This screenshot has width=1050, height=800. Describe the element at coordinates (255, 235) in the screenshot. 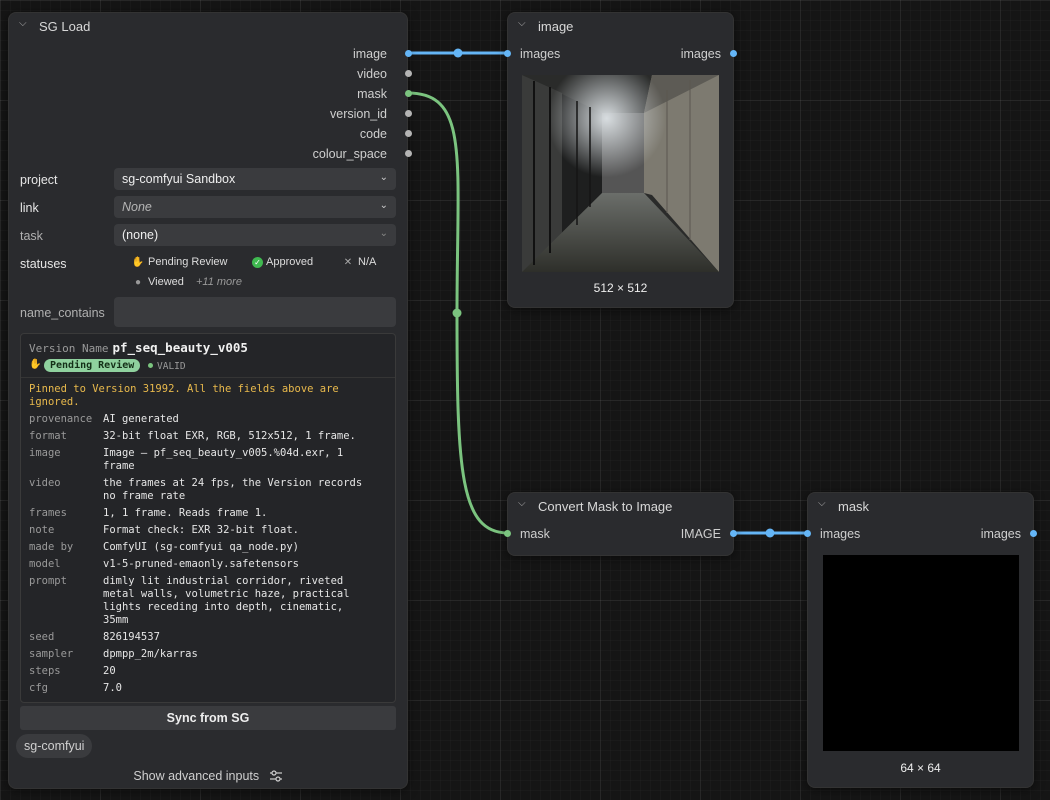

I see `task-select: (none) ⌄` at that location.